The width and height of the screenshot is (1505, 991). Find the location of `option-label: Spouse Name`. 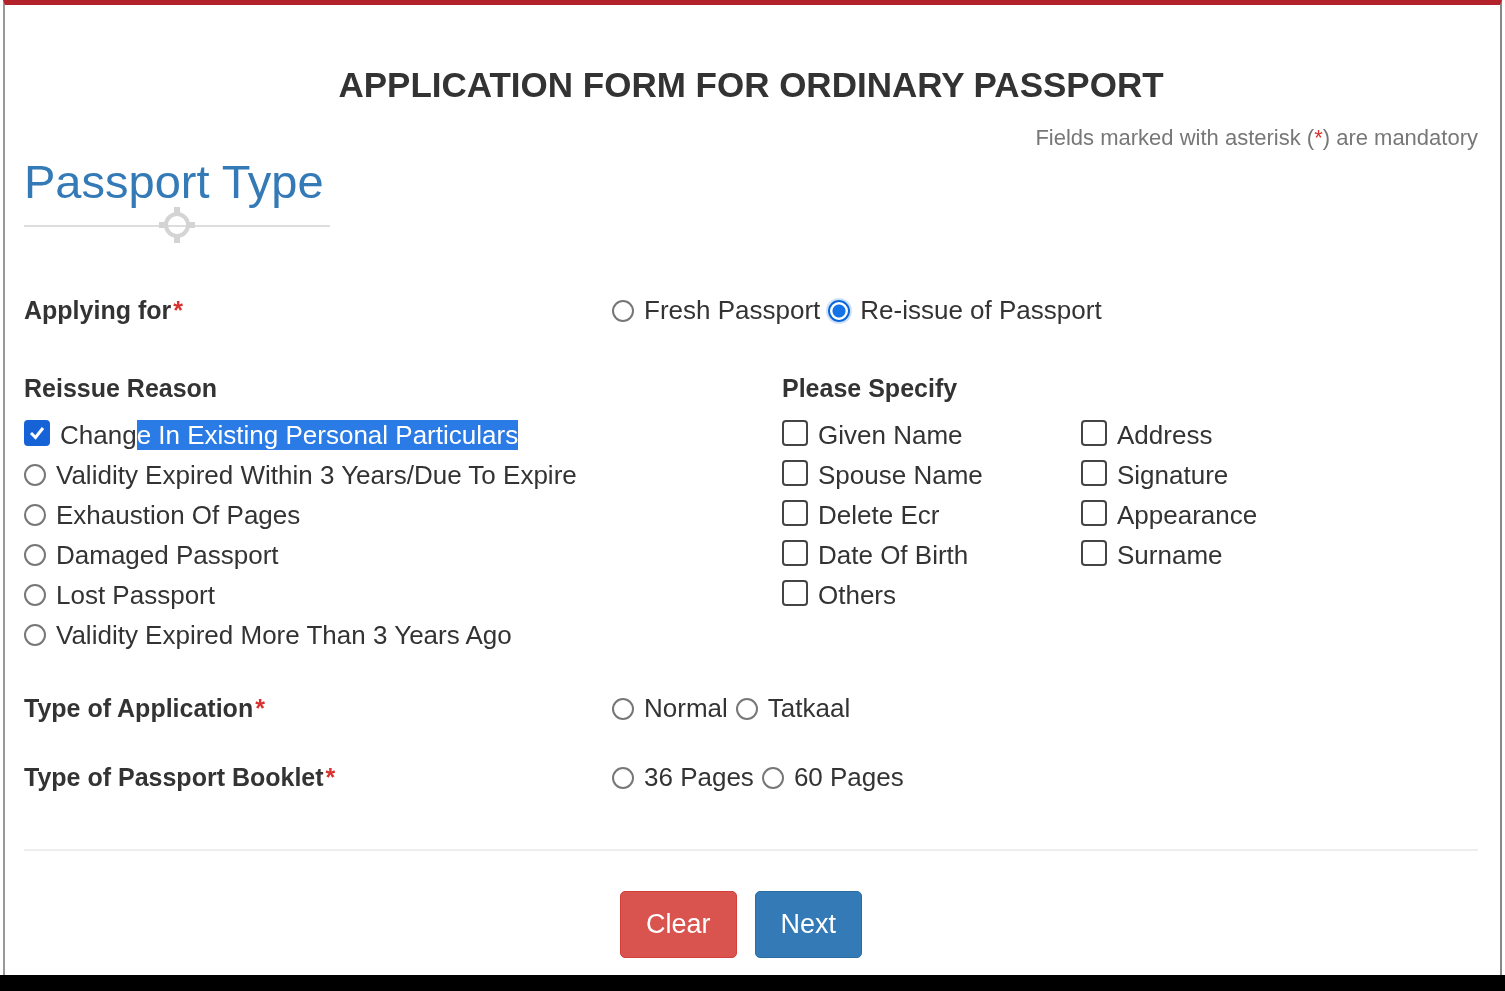

option-label: Spouse Name is located at coordinates (900, 475).